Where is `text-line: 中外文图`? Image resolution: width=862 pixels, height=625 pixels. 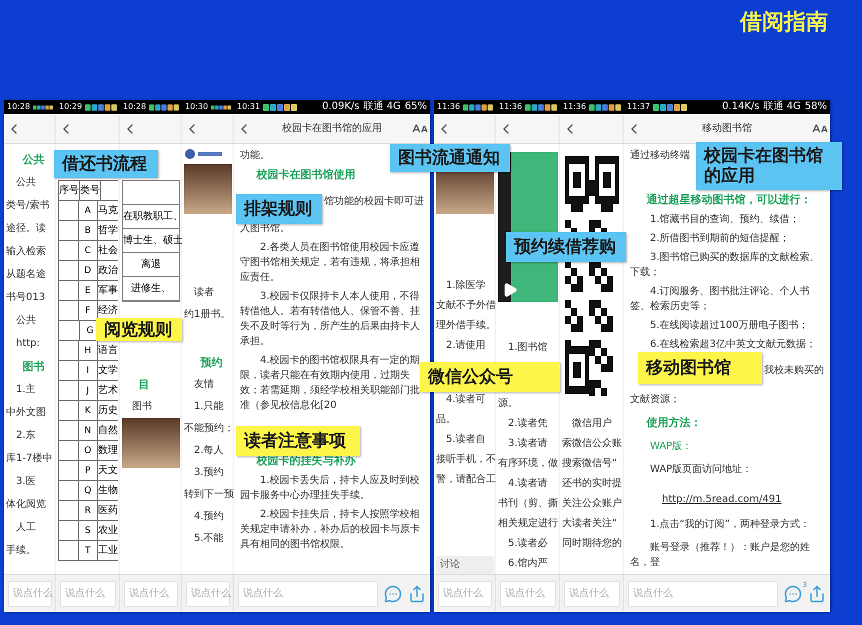 text-line: 中外文图 is located at coordinates (26, 413).